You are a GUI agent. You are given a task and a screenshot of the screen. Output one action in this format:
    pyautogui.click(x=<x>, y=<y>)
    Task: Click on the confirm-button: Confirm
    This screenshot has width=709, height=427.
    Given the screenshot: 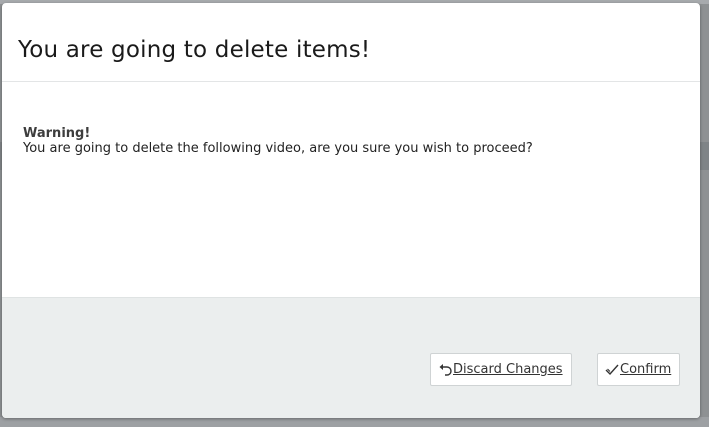 What is the action you would take?
    pyautogui.click(x=638, y=369)
    